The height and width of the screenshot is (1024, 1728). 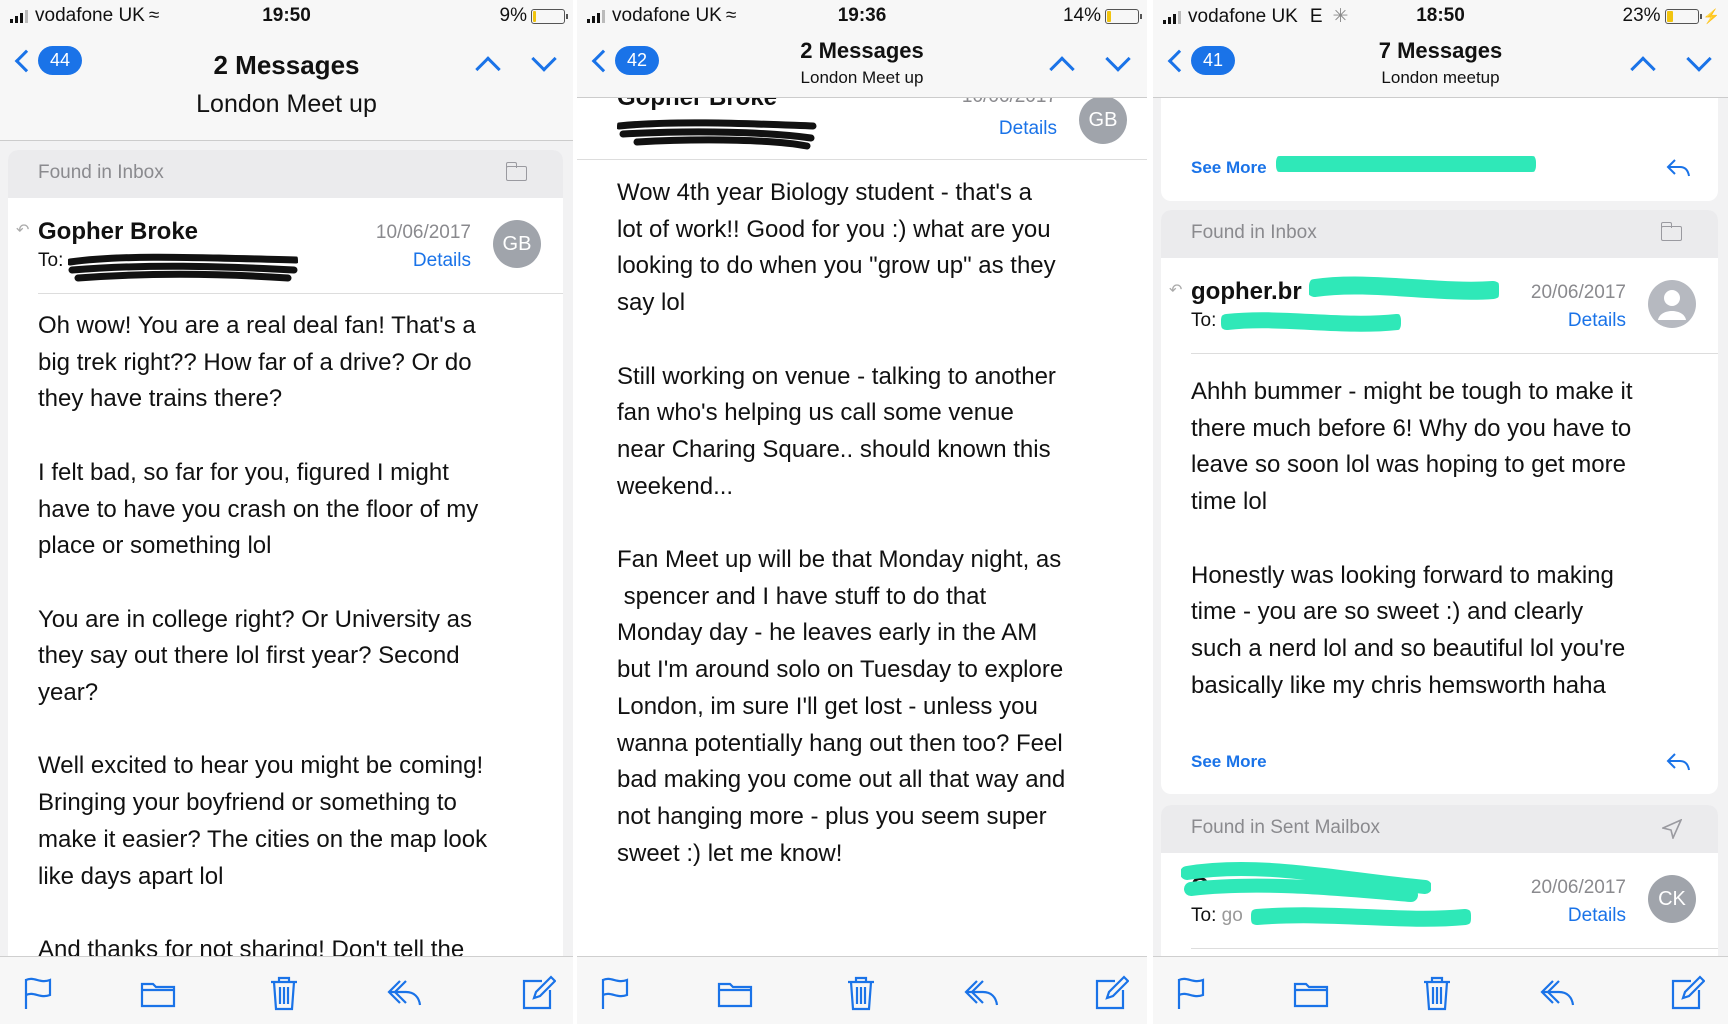 What do you see at coordinates (513, 15) in the screenshot?
I see `battery-percent: 9%` at bounding box center [513, 15].